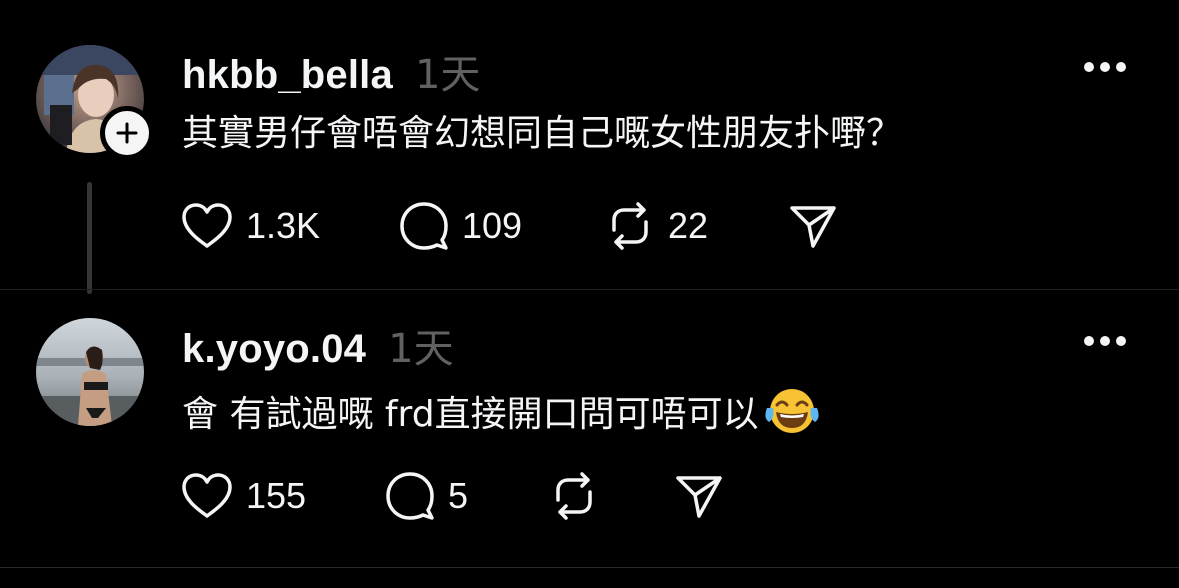  Describe the element at coordinates (460, 226) in the screenshot. I see `reply-button: 109` at that location.